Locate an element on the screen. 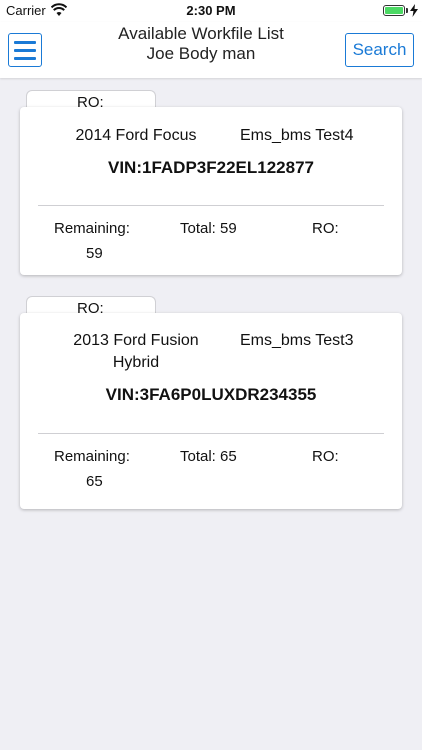 This screenshot has height=750, width=422. estimator-name: Ems_bms Test4 is located at coordinates (297, 135).